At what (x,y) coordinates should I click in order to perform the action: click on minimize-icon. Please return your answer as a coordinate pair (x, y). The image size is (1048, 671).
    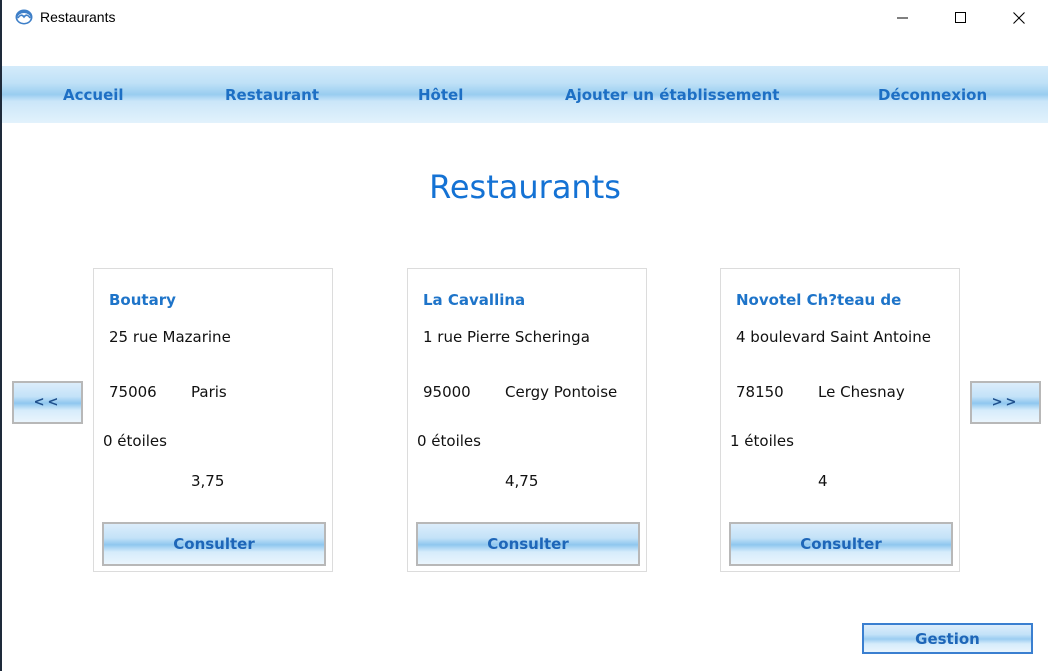
    Looking at the image, I should click on (902, 18).